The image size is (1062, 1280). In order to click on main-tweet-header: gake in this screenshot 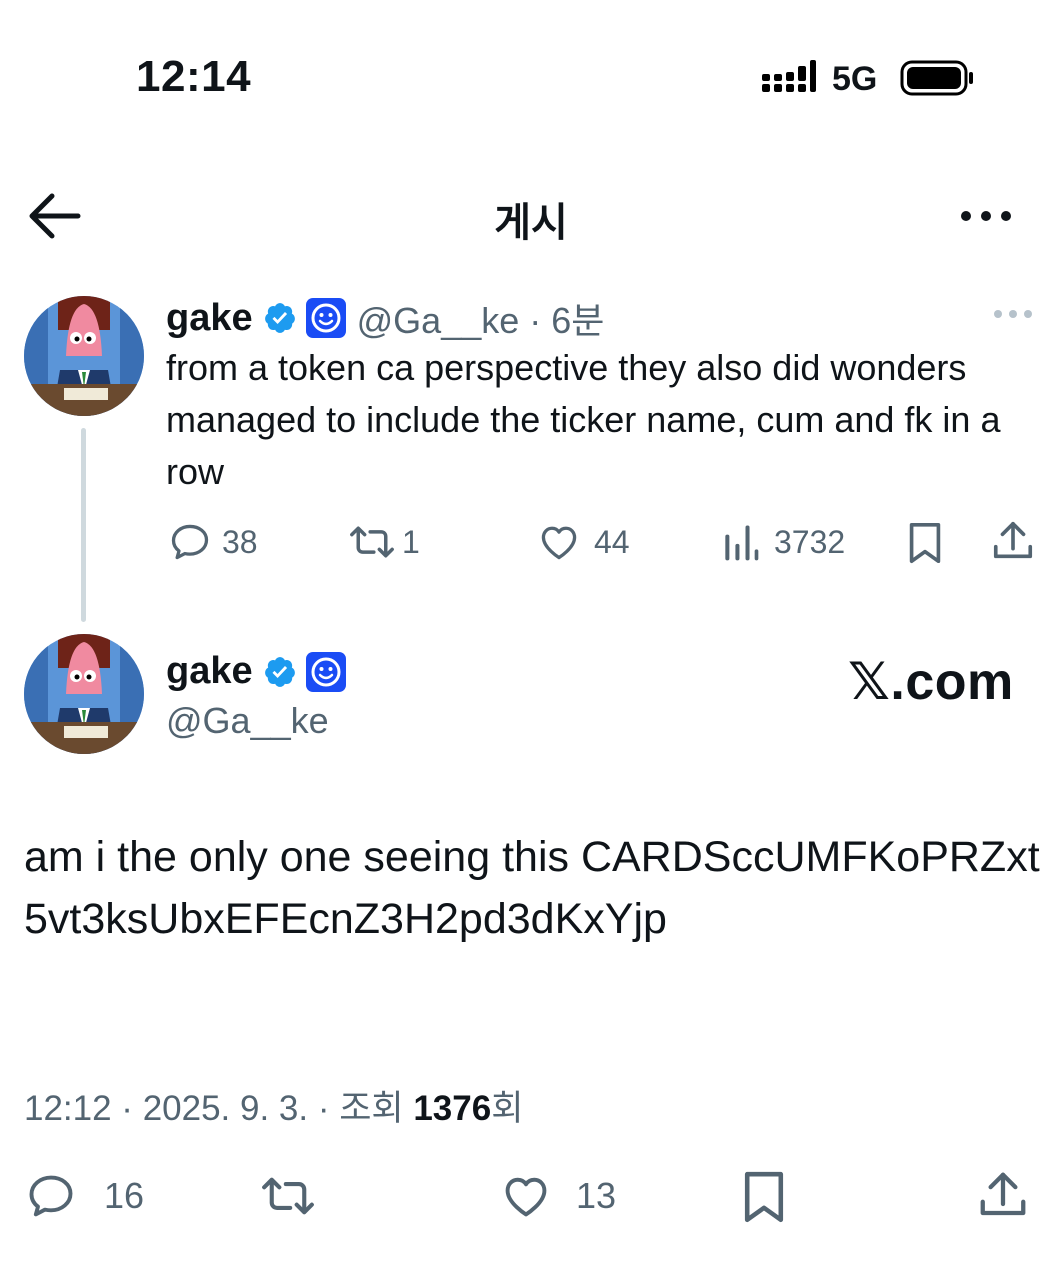, I will do `click(256, 671)`.